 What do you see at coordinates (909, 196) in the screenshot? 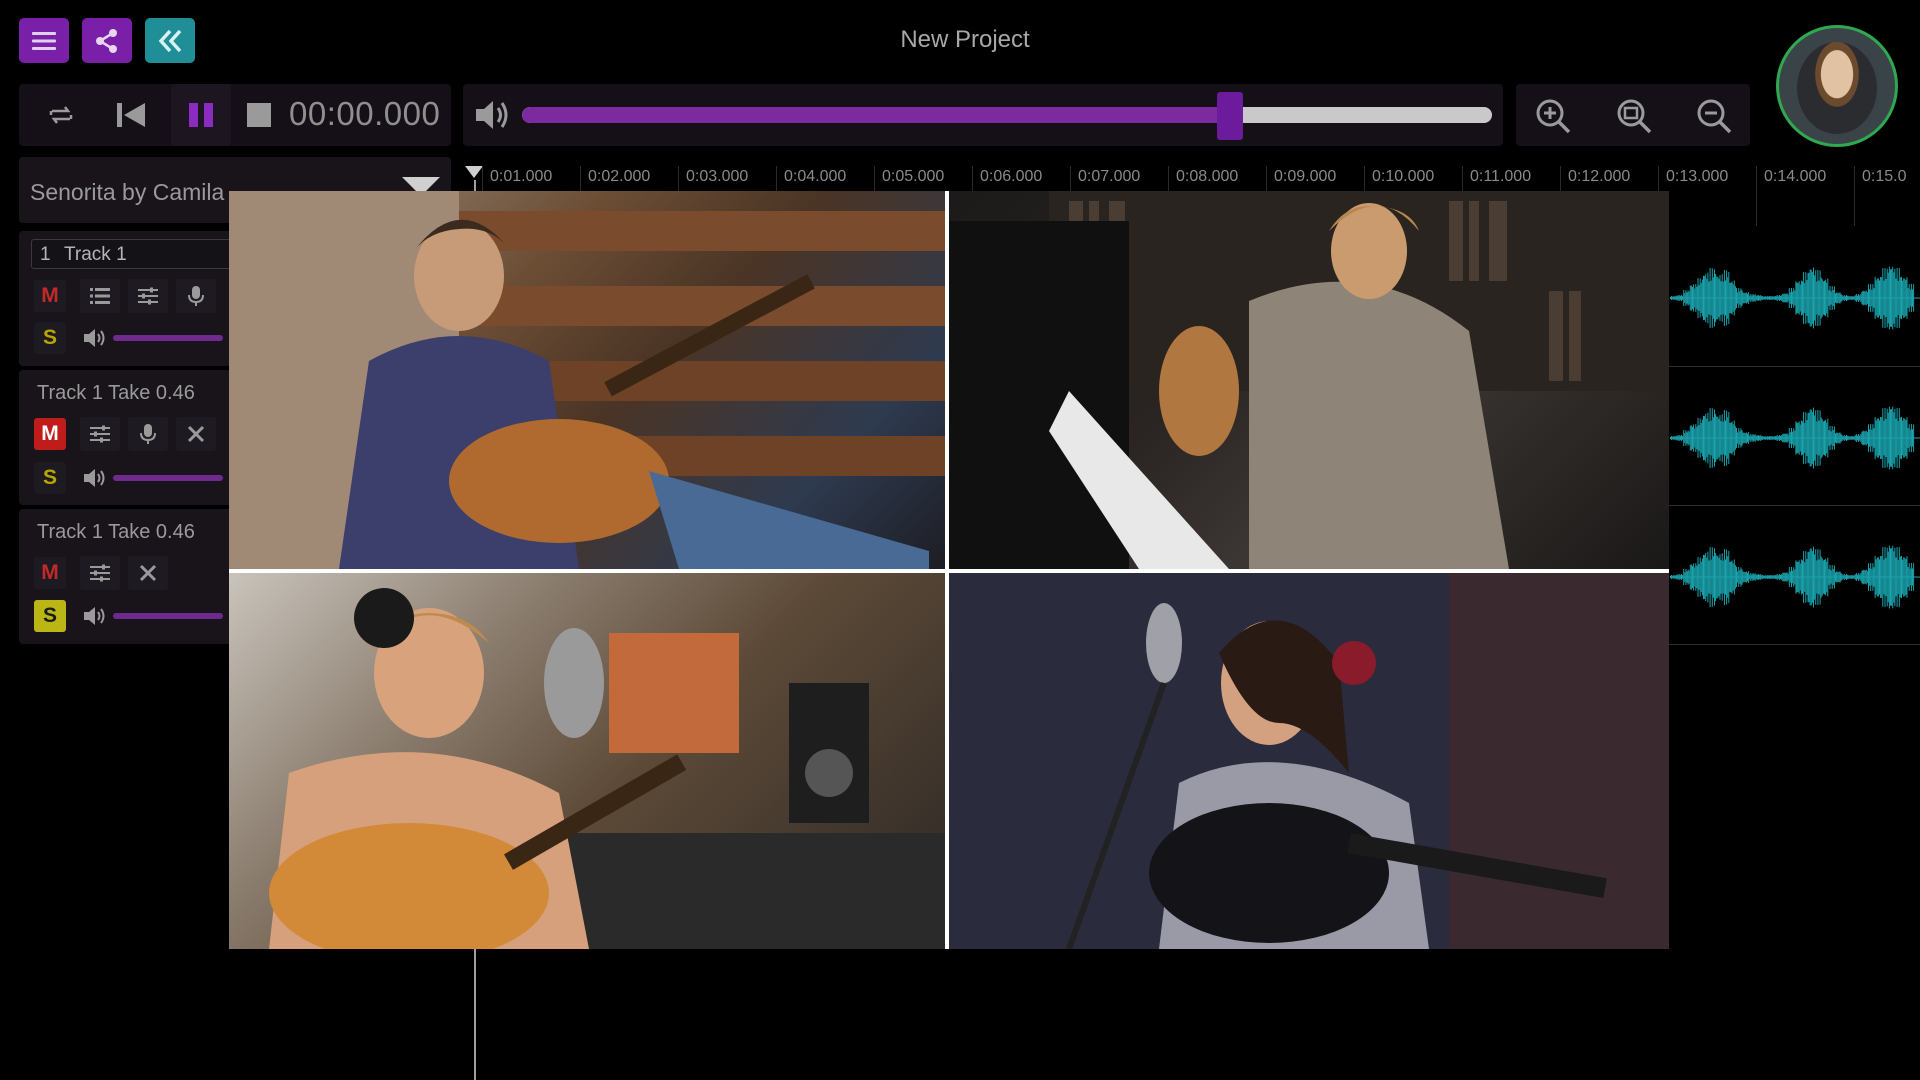
I see `ruler-tick-label: 0:05.000` at bounding box center [909, 196].